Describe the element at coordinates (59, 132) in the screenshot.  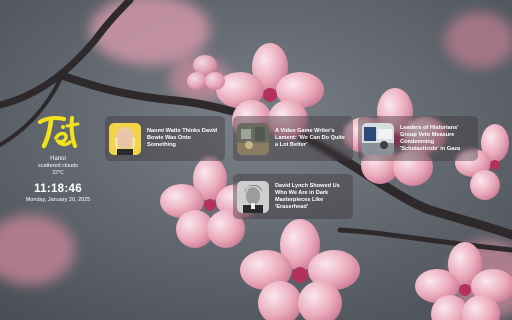
I see `tet-logo` at that location.